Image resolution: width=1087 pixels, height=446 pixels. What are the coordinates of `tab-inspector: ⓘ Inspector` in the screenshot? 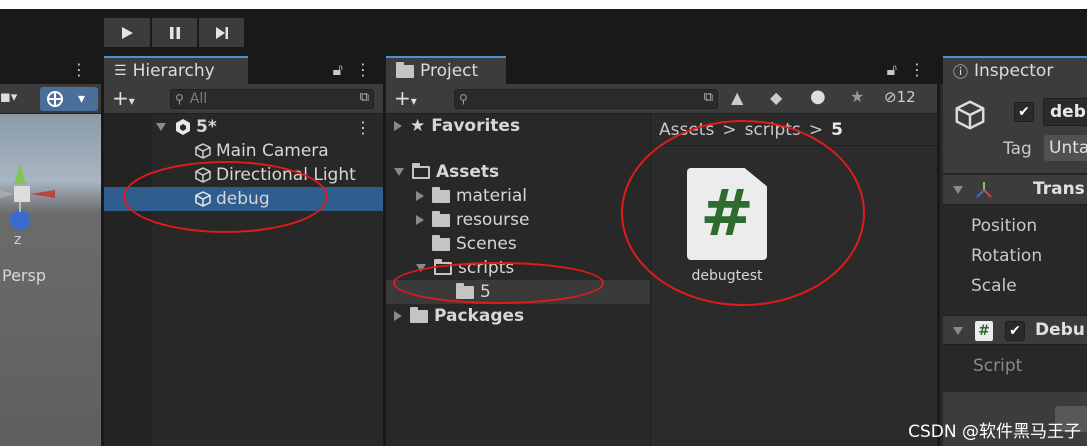 It's located at (1015, 70).